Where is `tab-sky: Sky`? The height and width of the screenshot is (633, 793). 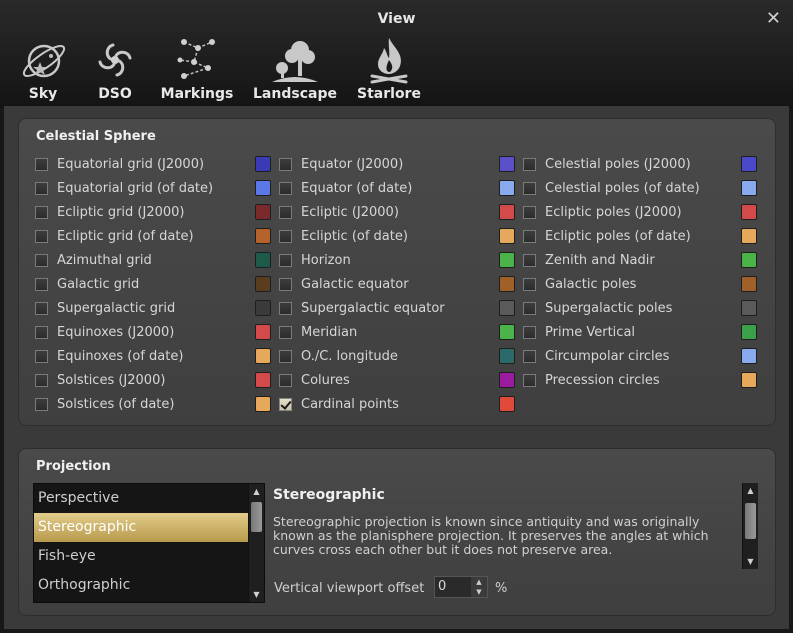
tab-sky: Sky is located at coordinates (43, 71).